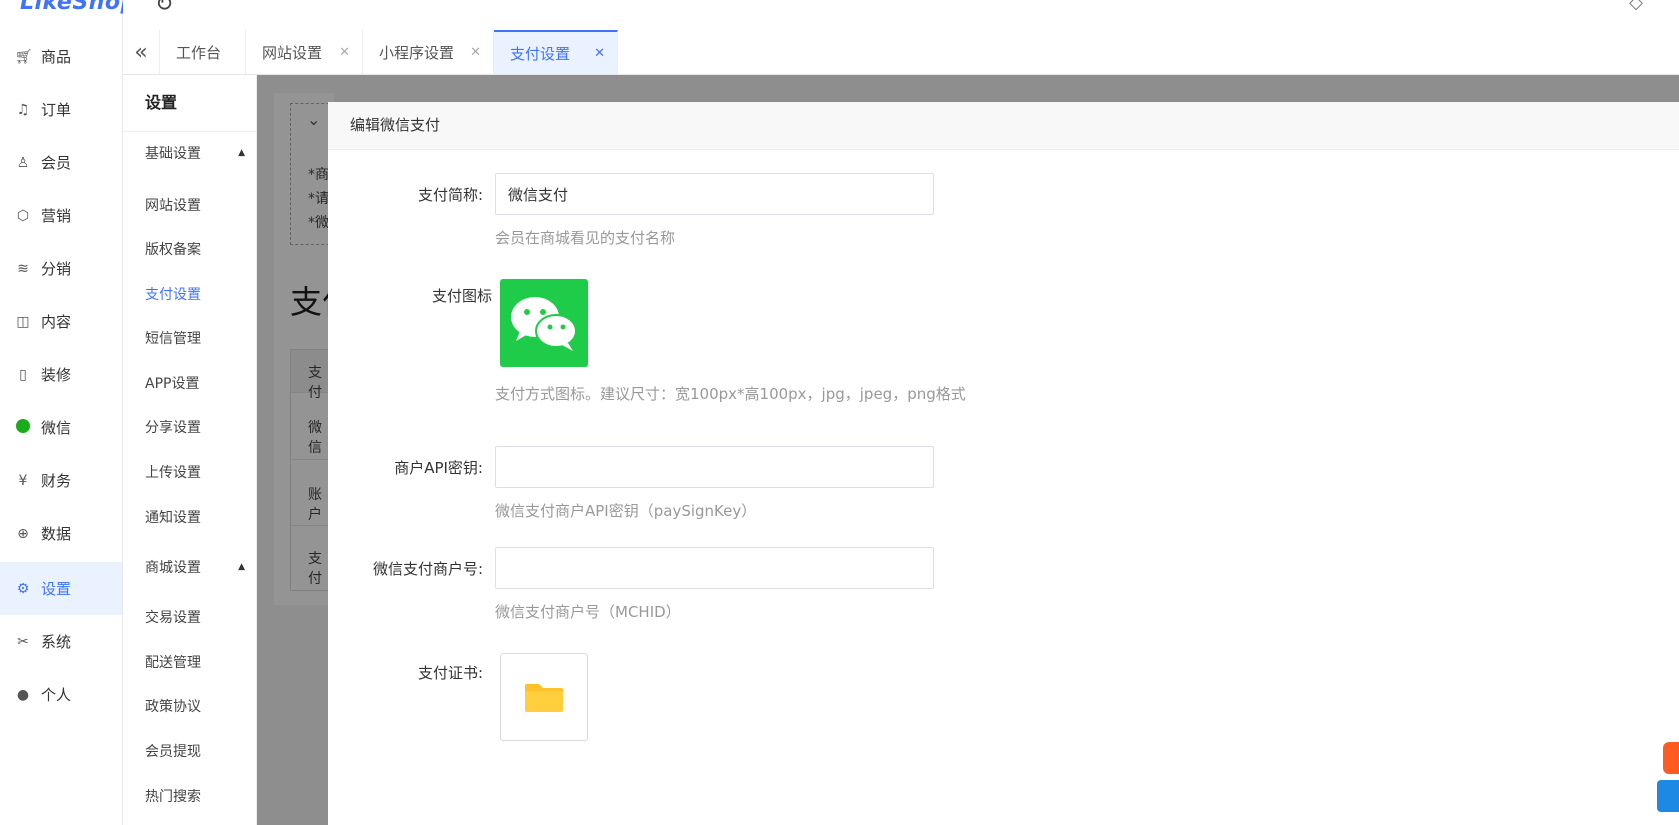 The height and width of the screenshot is (825, 1679). Describe the element at coordinates (56, 57) in the screenshot. I see `sidebar-item-label: 商品` at that location.